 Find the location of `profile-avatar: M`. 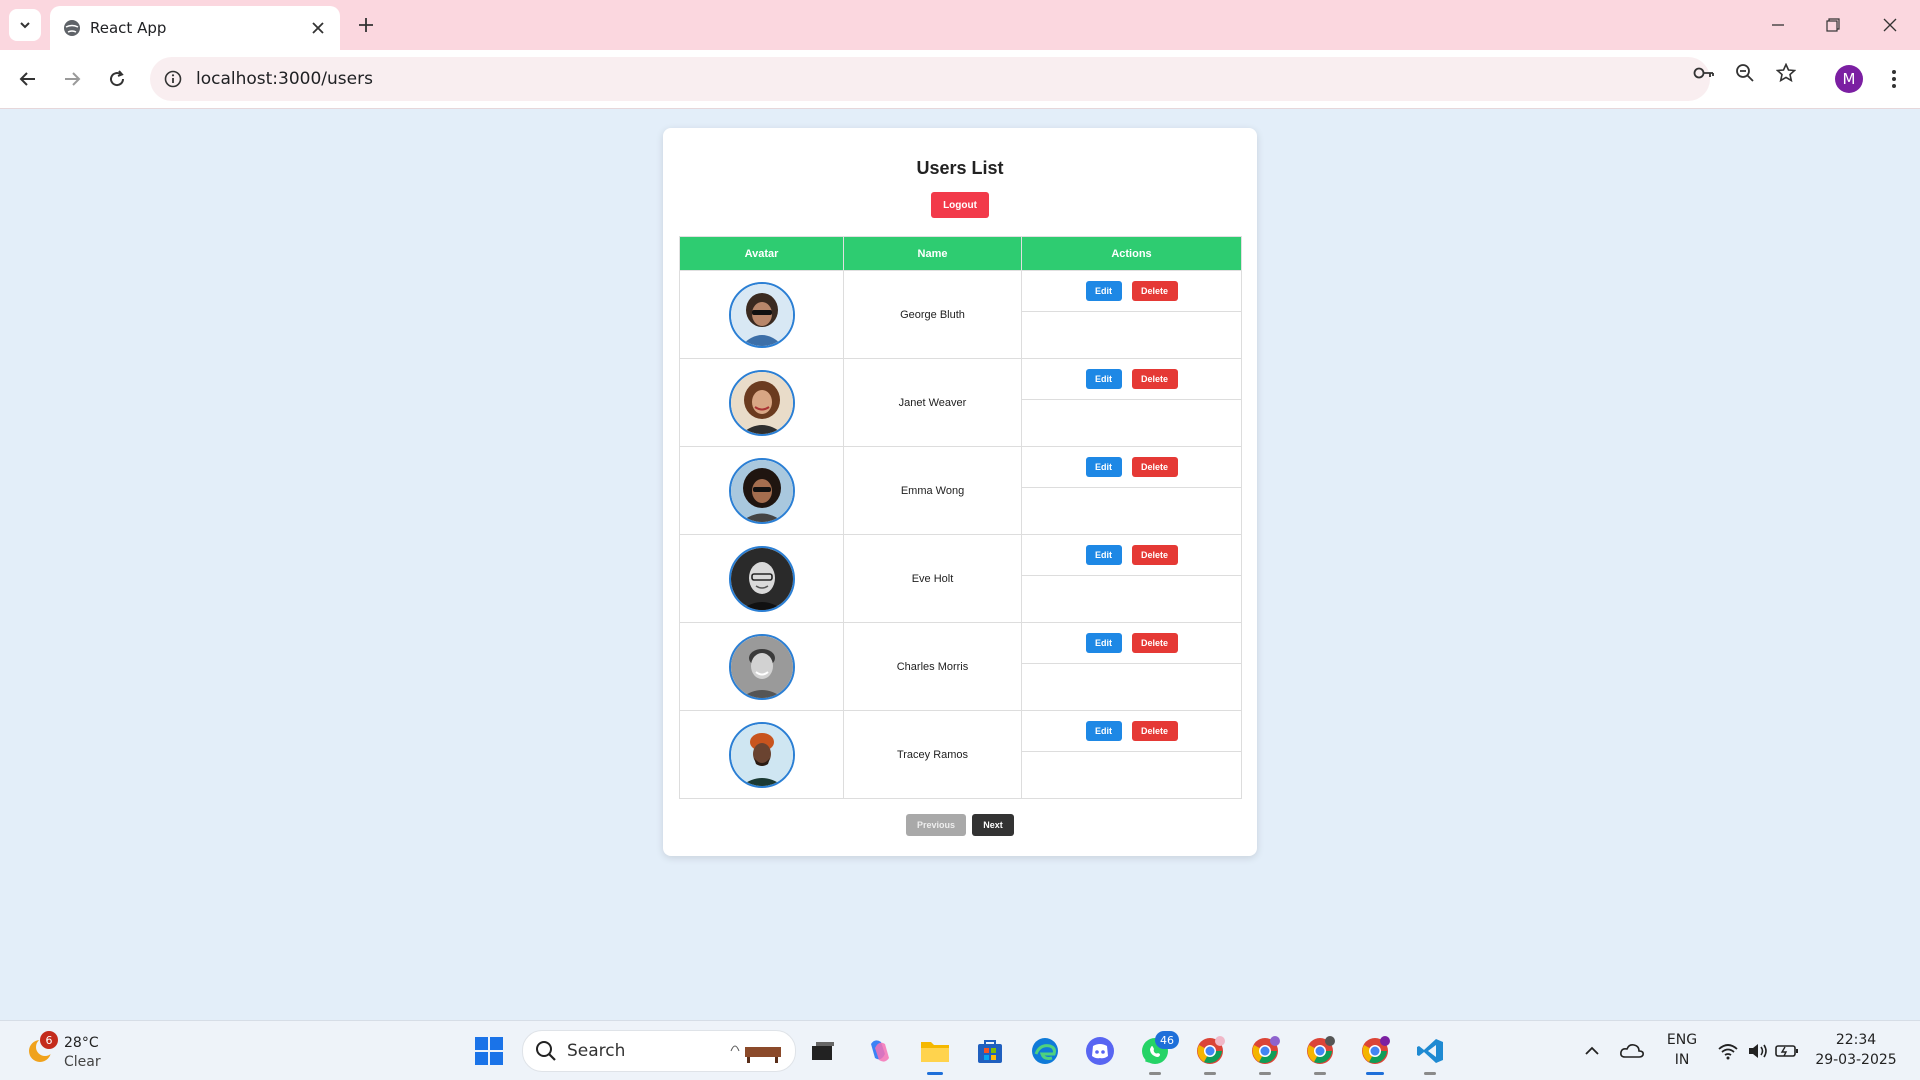

profile-avatar: M is located at coordinates (1849, 79).